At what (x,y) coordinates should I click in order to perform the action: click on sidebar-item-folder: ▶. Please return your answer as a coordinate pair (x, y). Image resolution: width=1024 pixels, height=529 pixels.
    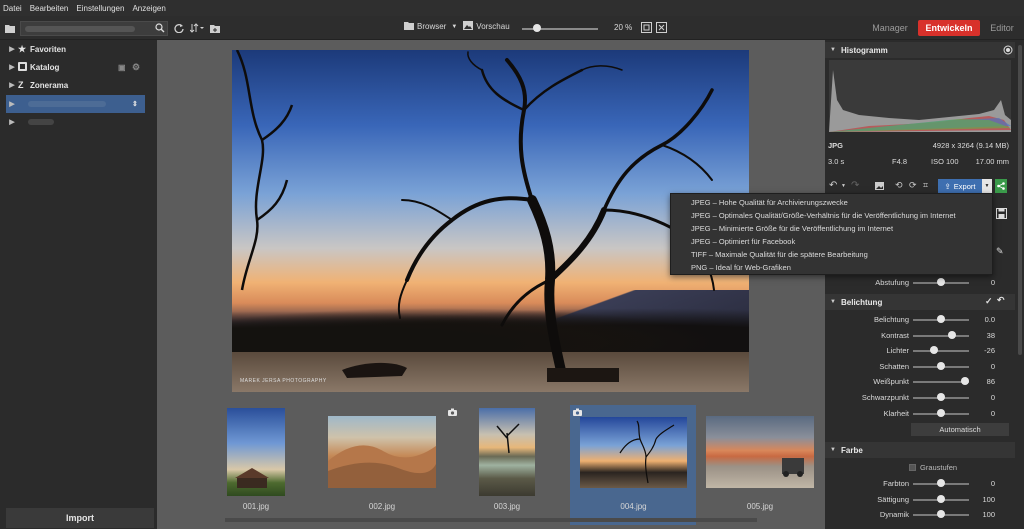
    Looking at the image, I should click on (75, 122).